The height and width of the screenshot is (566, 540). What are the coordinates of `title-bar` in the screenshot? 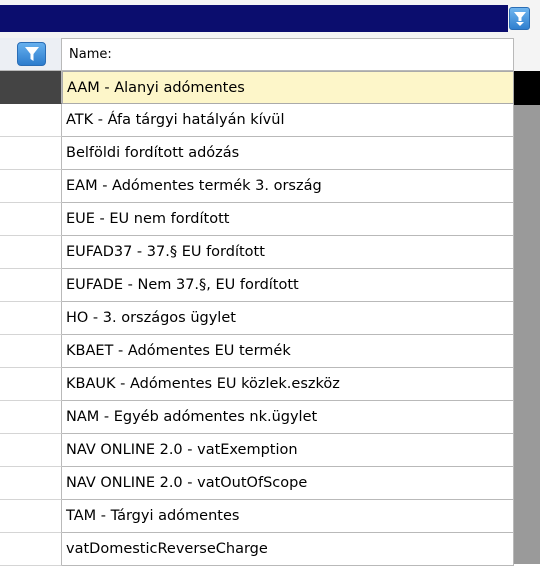 It's located at (270, 19).